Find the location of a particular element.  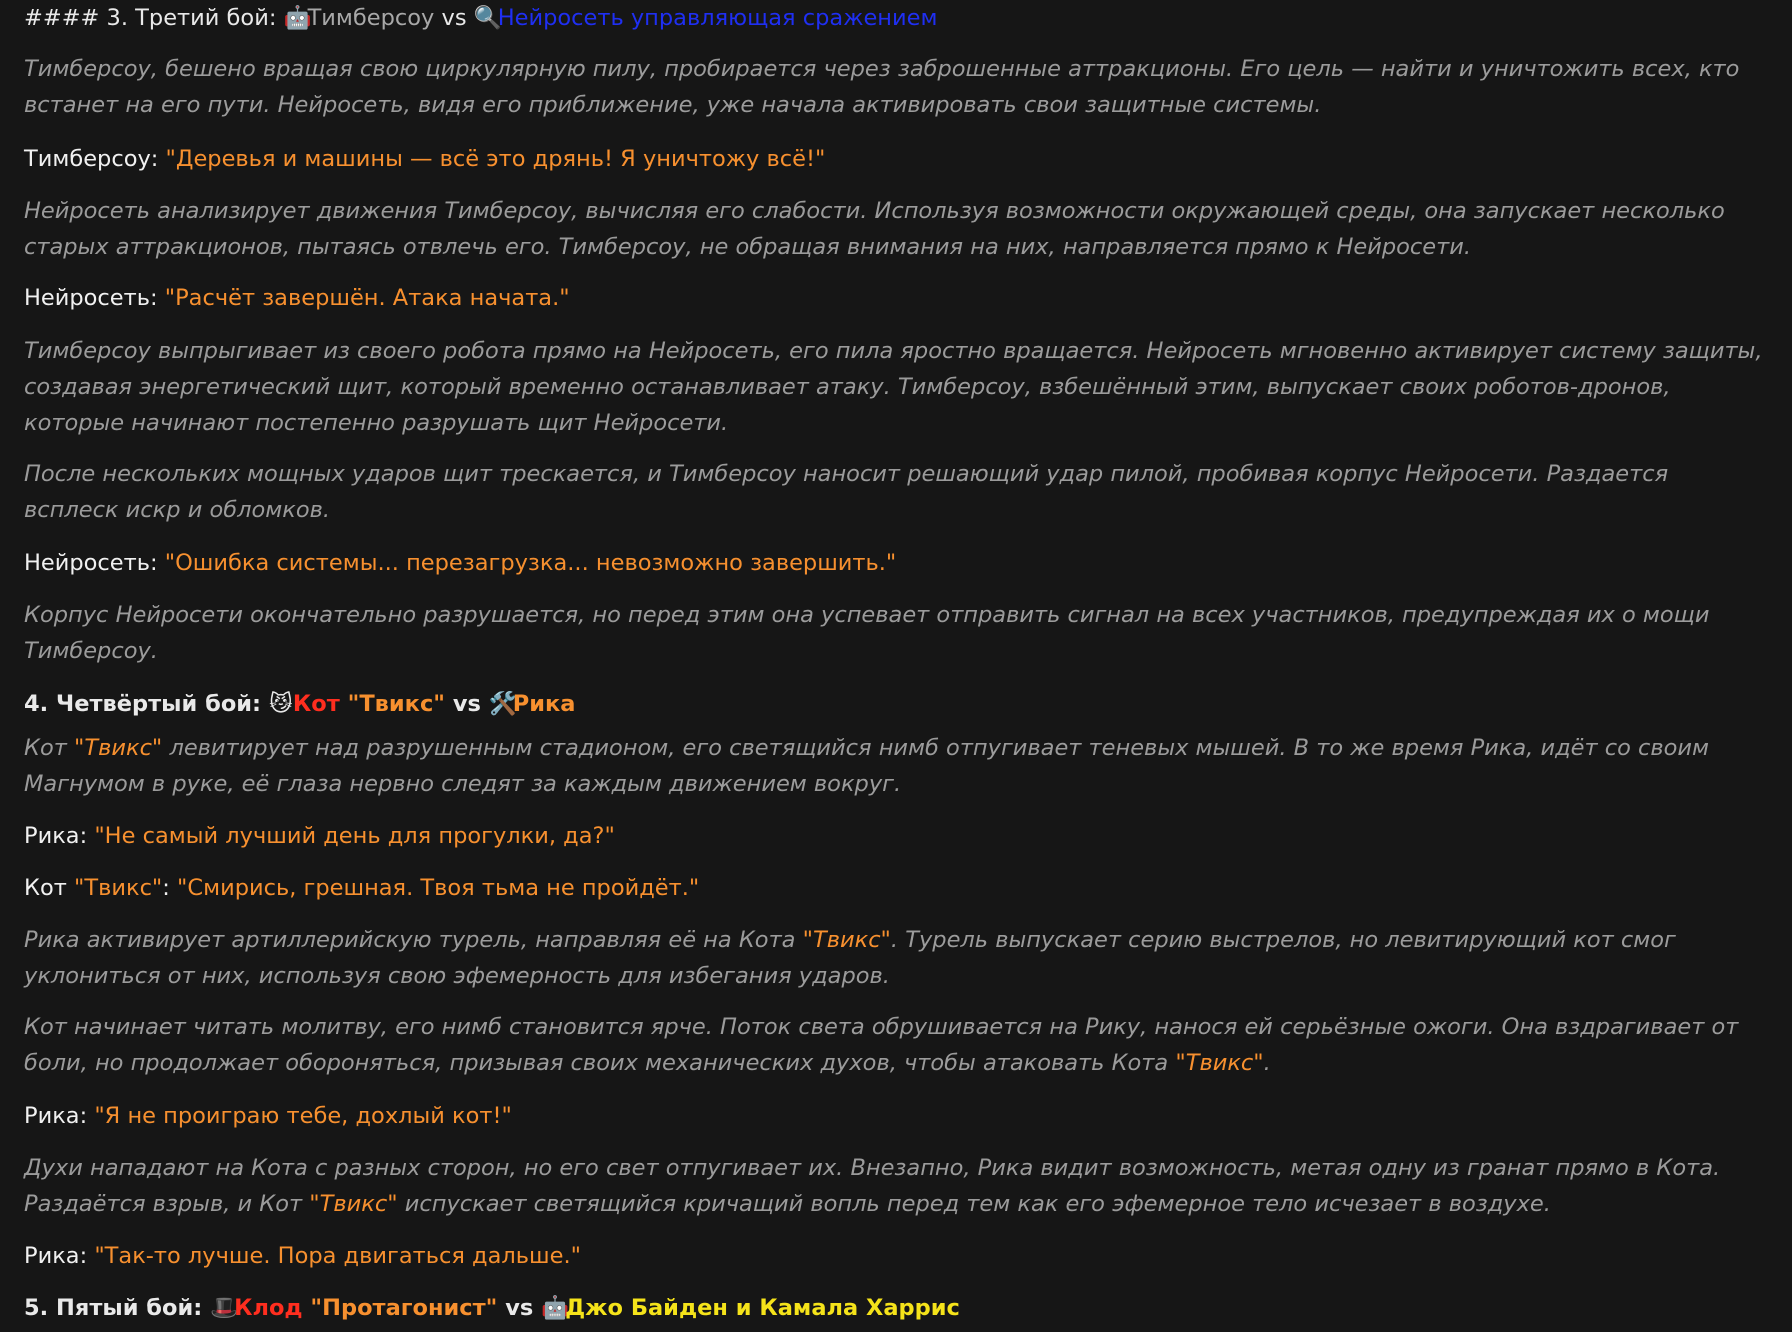

speaker-name: Тимберсоу: is located at coordinates (95, 159).